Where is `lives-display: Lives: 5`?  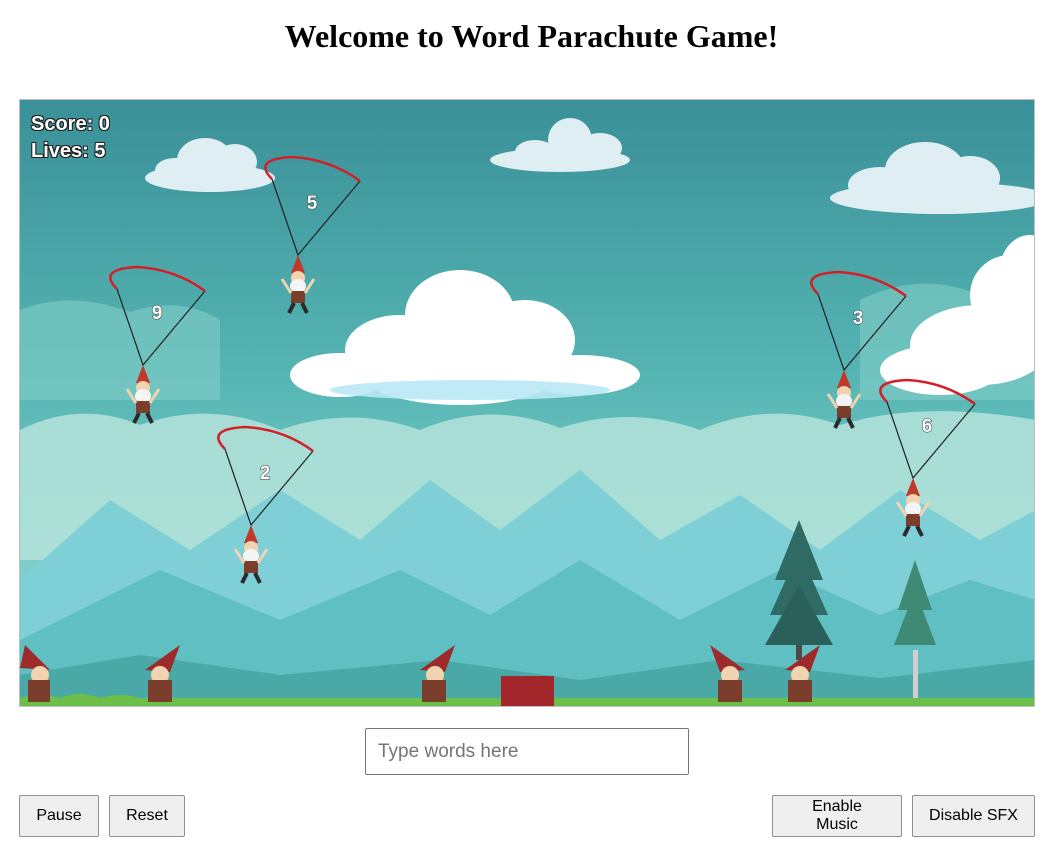
lives-display: Lives: 5 is located at coordinates (68, 151).